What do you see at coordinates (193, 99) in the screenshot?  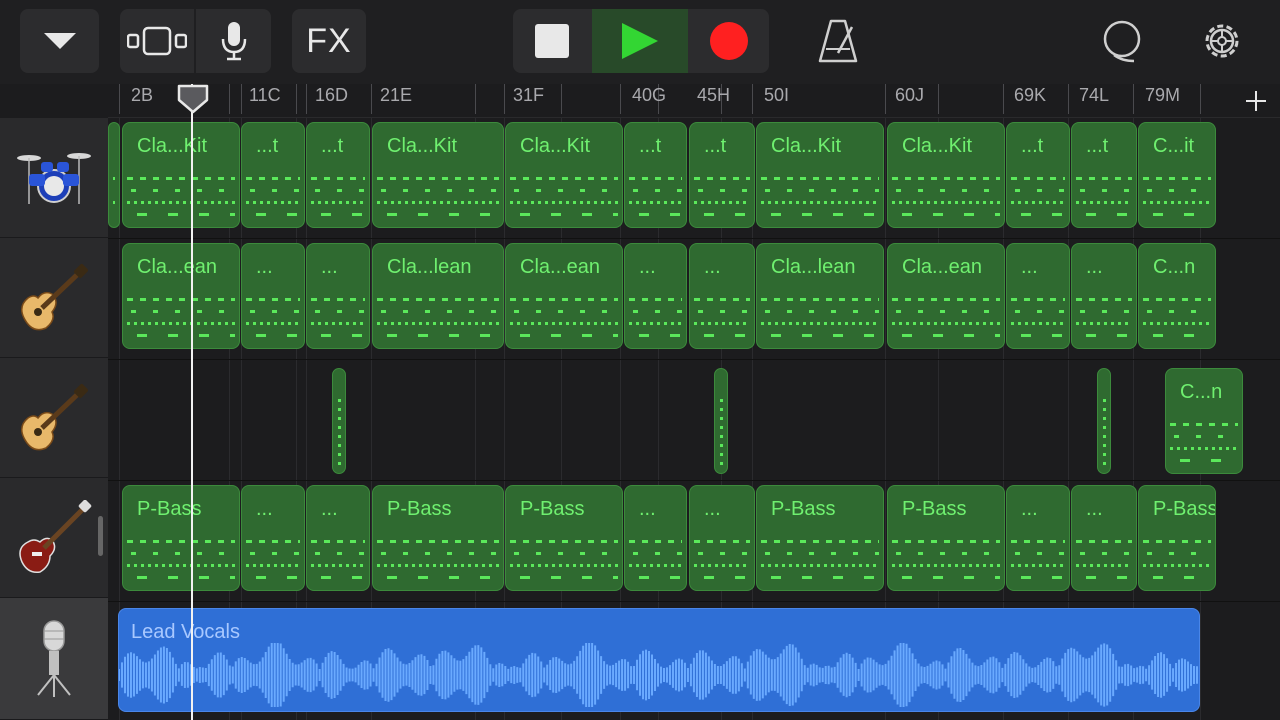 I see `playhead-handle` at bounding box center [193, 99].